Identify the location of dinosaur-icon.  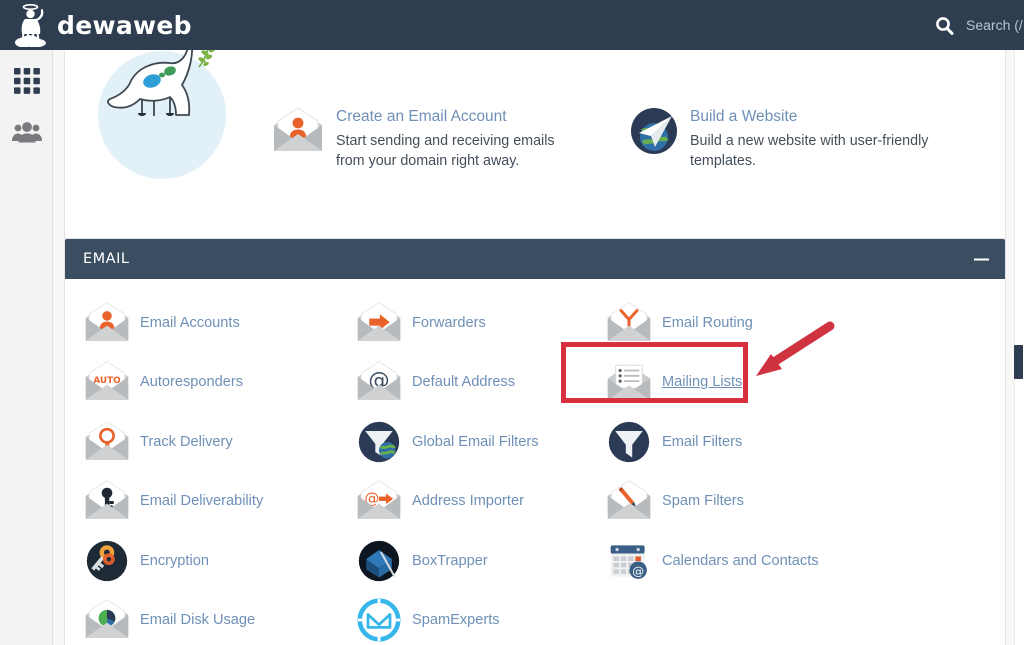
(161, 83).